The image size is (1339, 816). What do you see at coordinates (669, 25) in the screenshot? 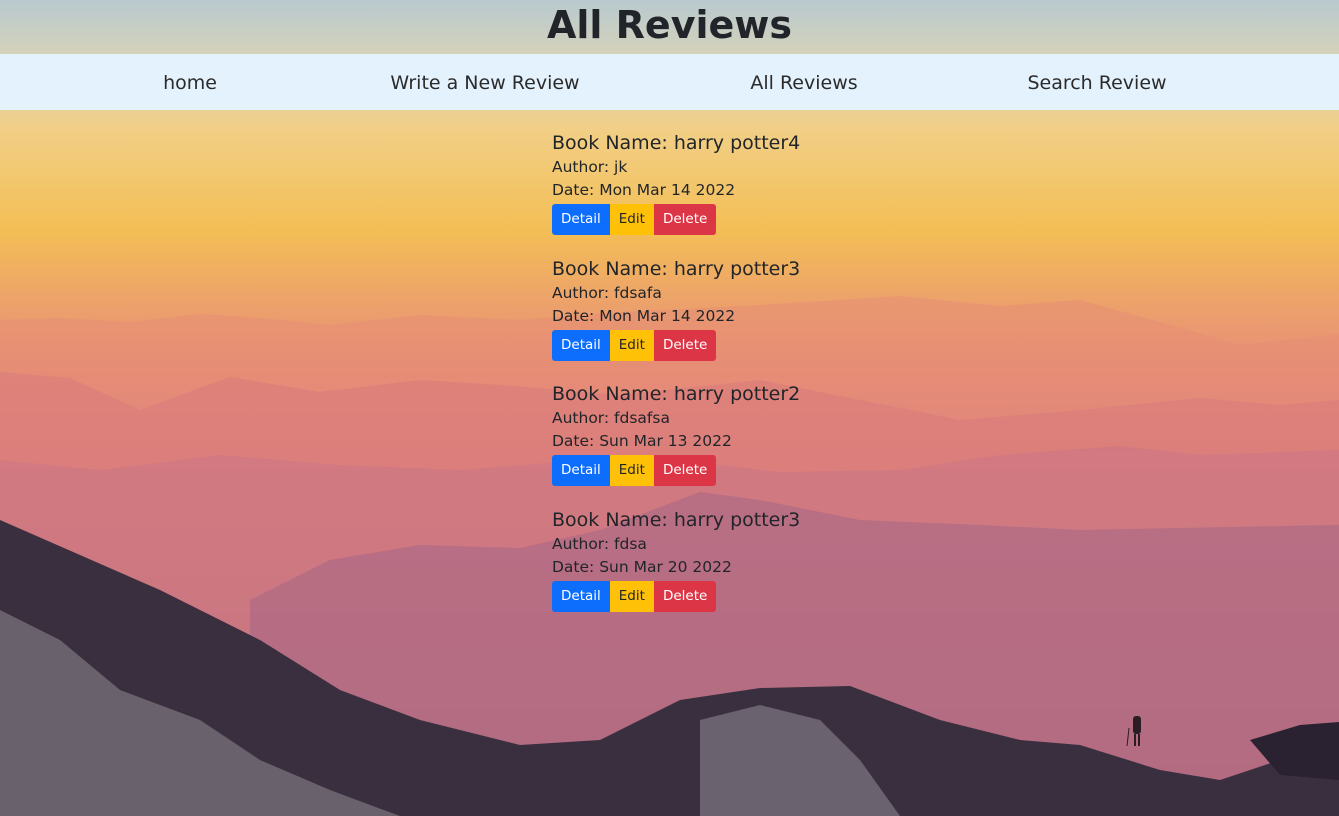
I see `page-title: All Reviews` at bounding box center [669, 25].